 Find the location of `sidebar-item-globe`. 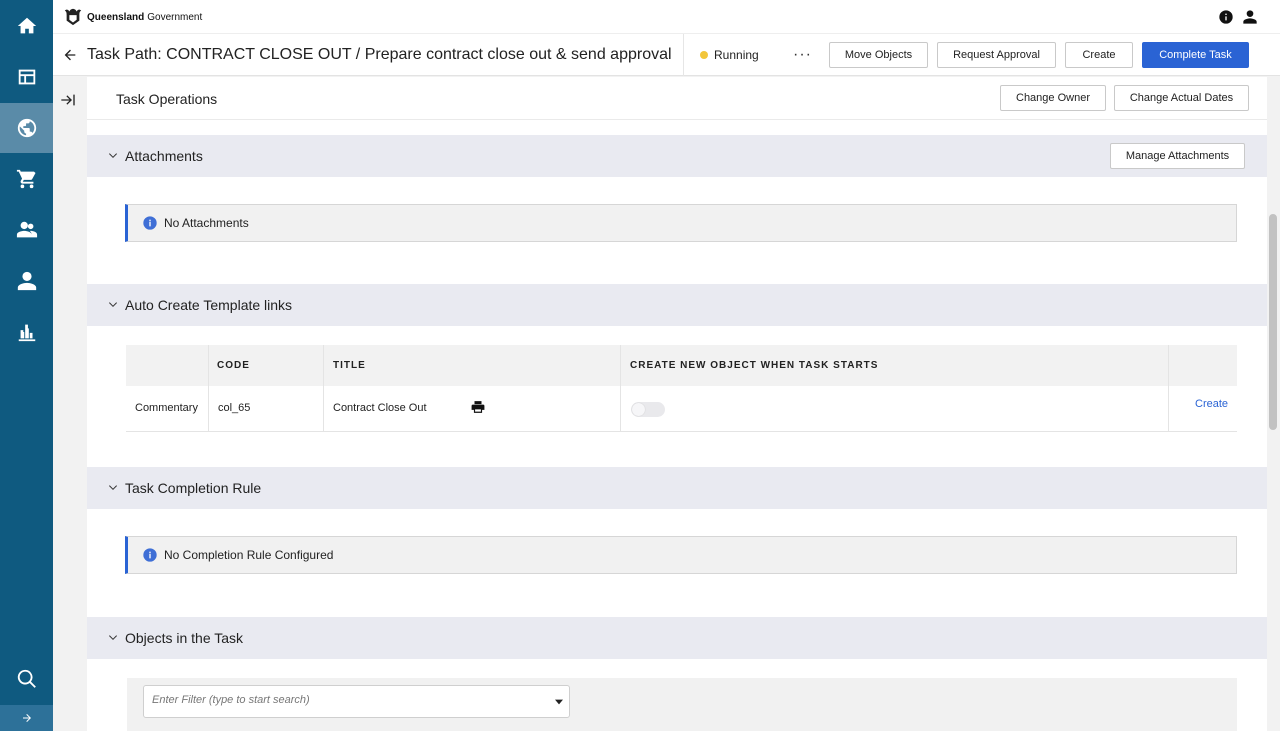

sidebar-item-globe is located at coordinates (26, 128).